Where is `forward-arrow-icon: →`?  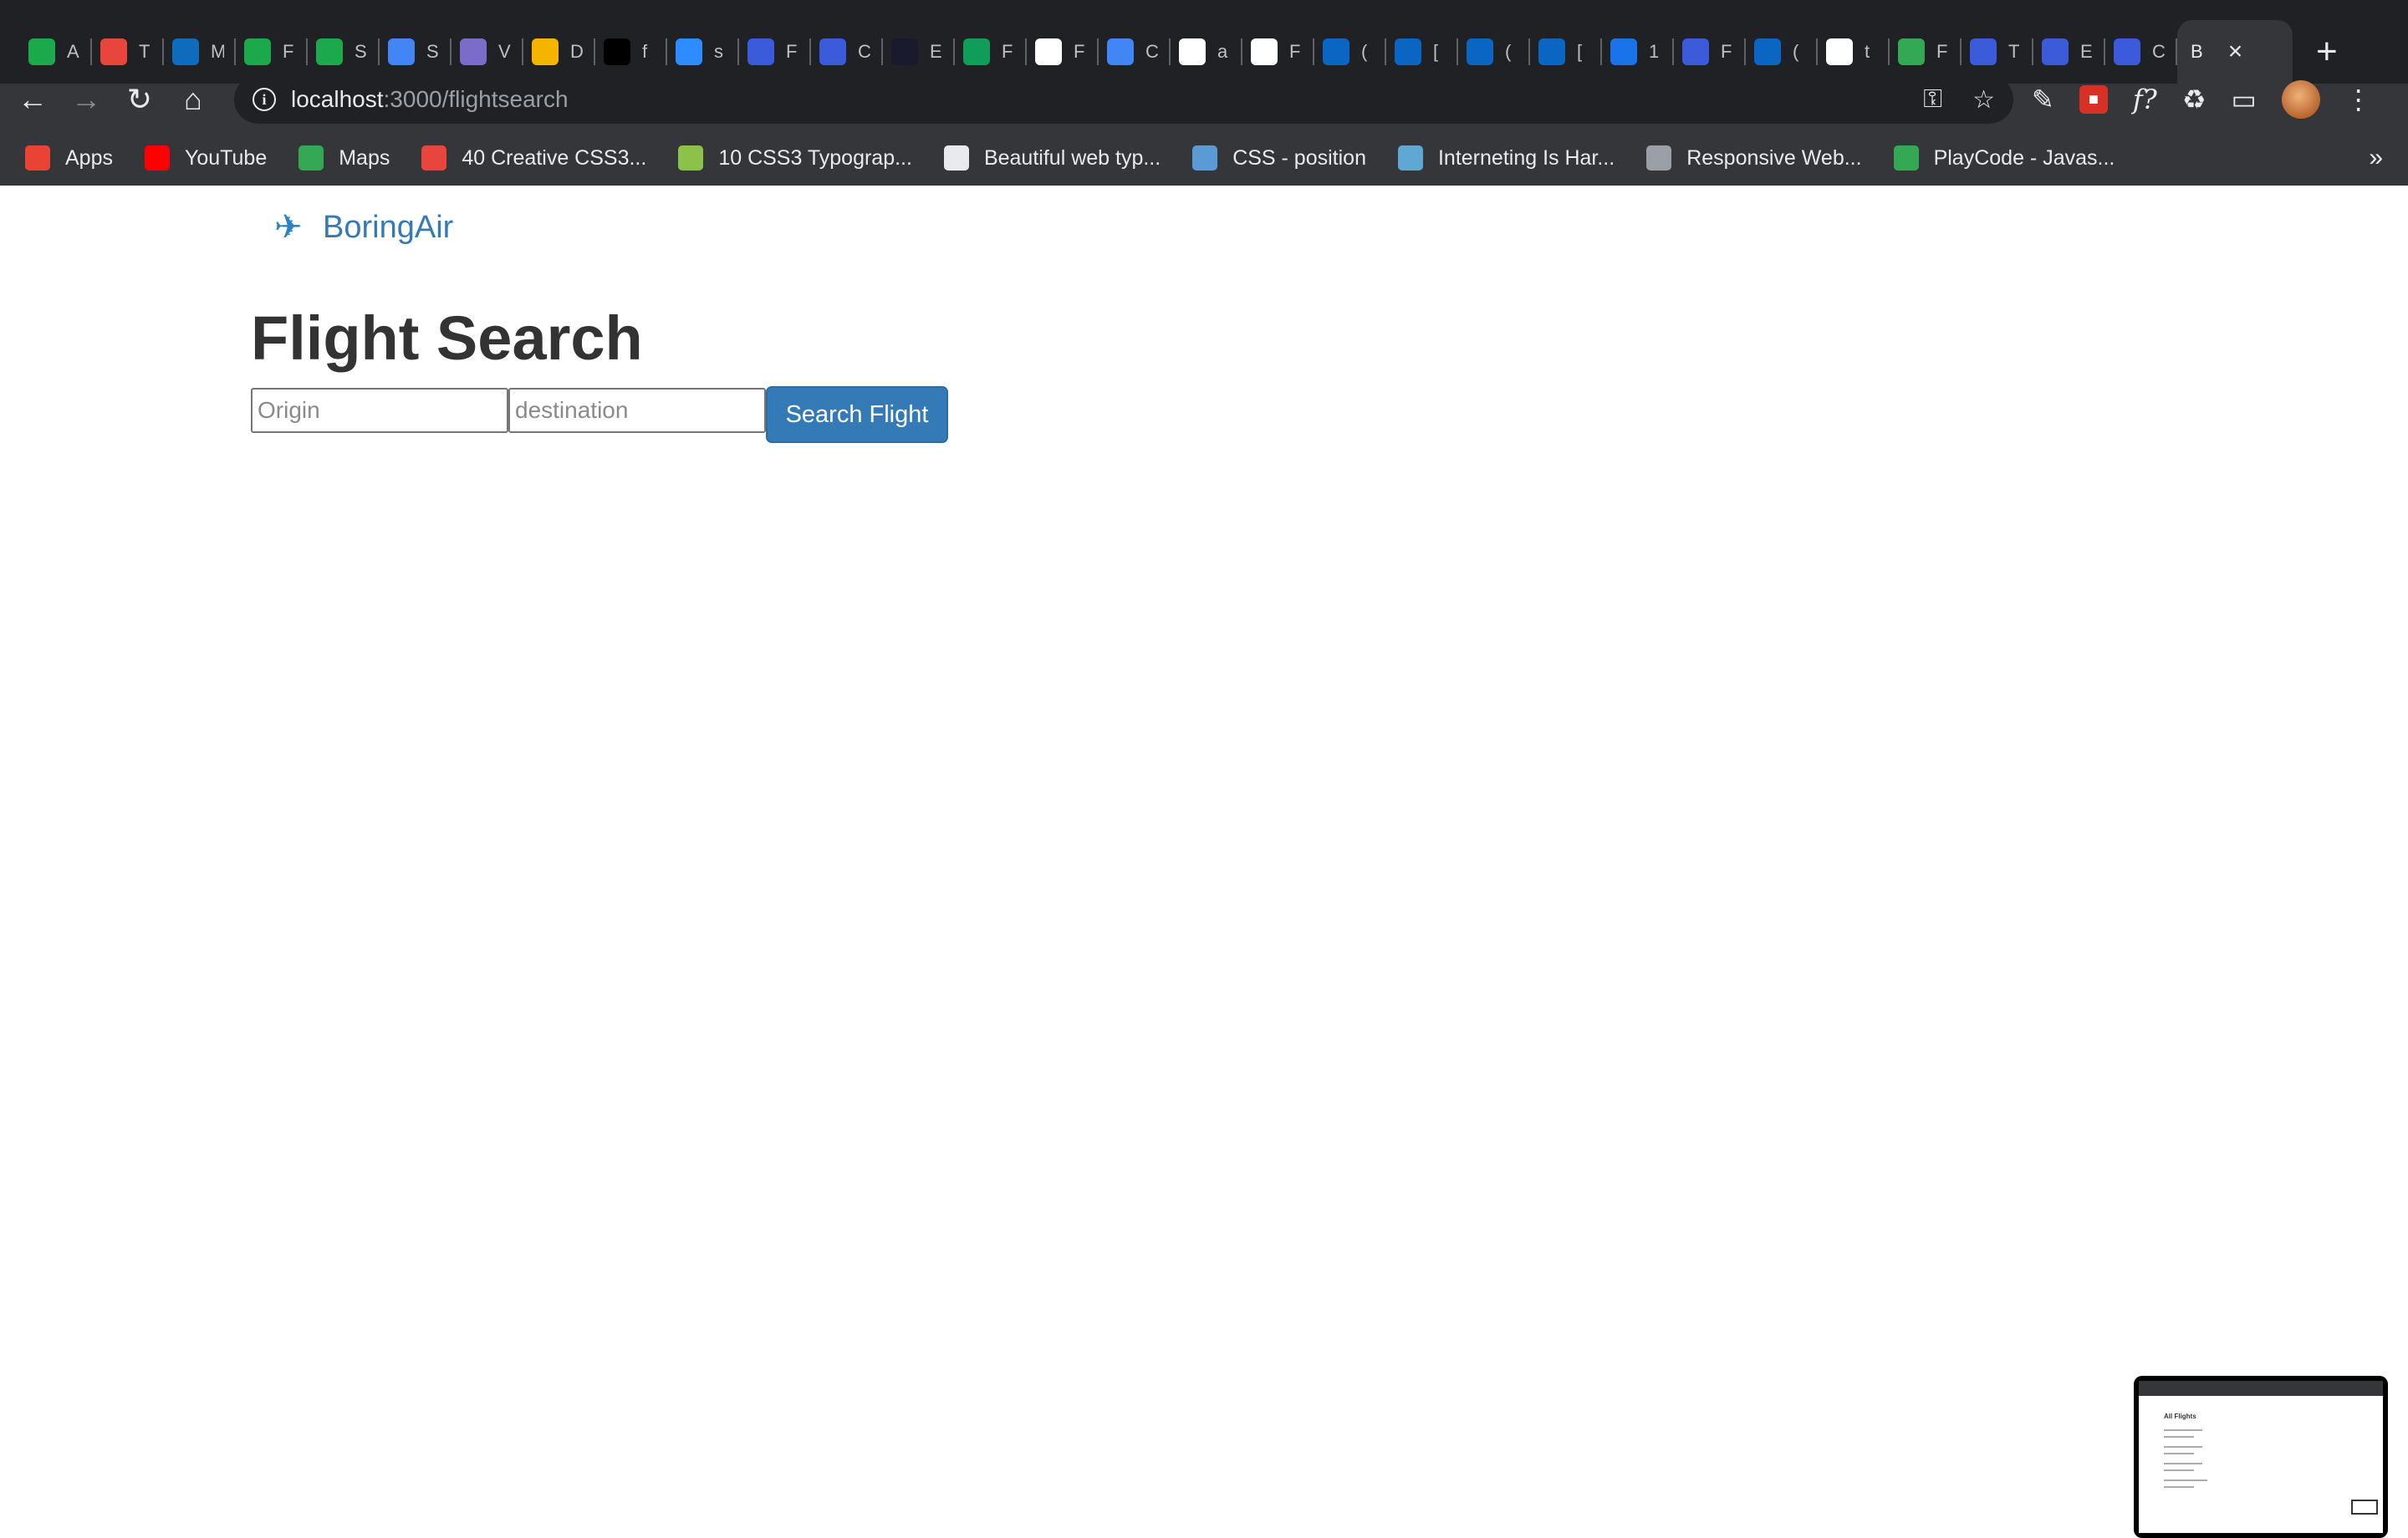
forward-arrow-icon: → is located at coordinates (86, 100).